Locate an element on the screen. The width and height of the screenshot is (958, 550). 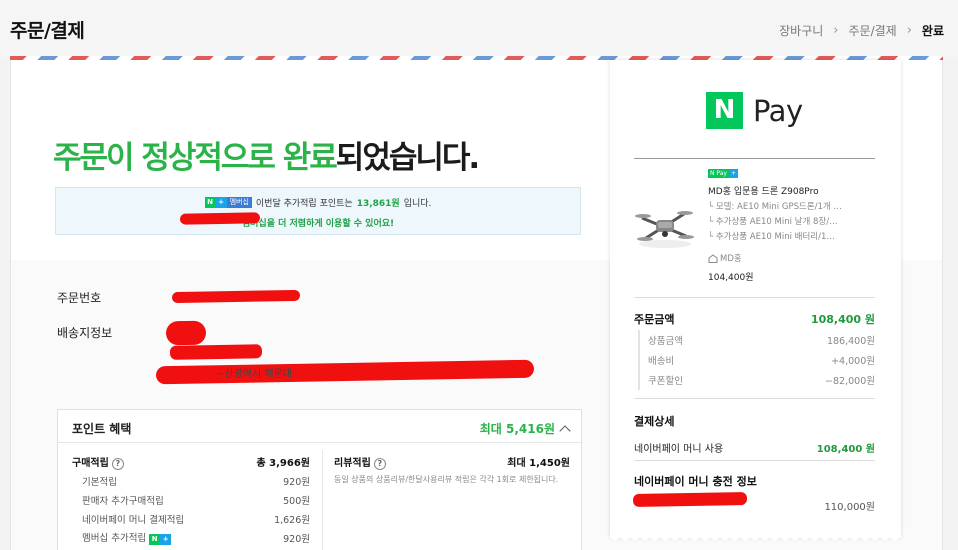
amount-item-value: 186,400원 is located at coordinates (850, 341).